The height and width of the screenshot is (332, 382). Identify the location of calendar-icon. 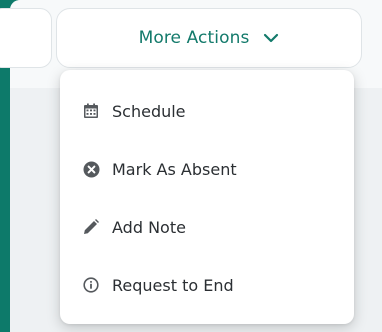
(91, 111).